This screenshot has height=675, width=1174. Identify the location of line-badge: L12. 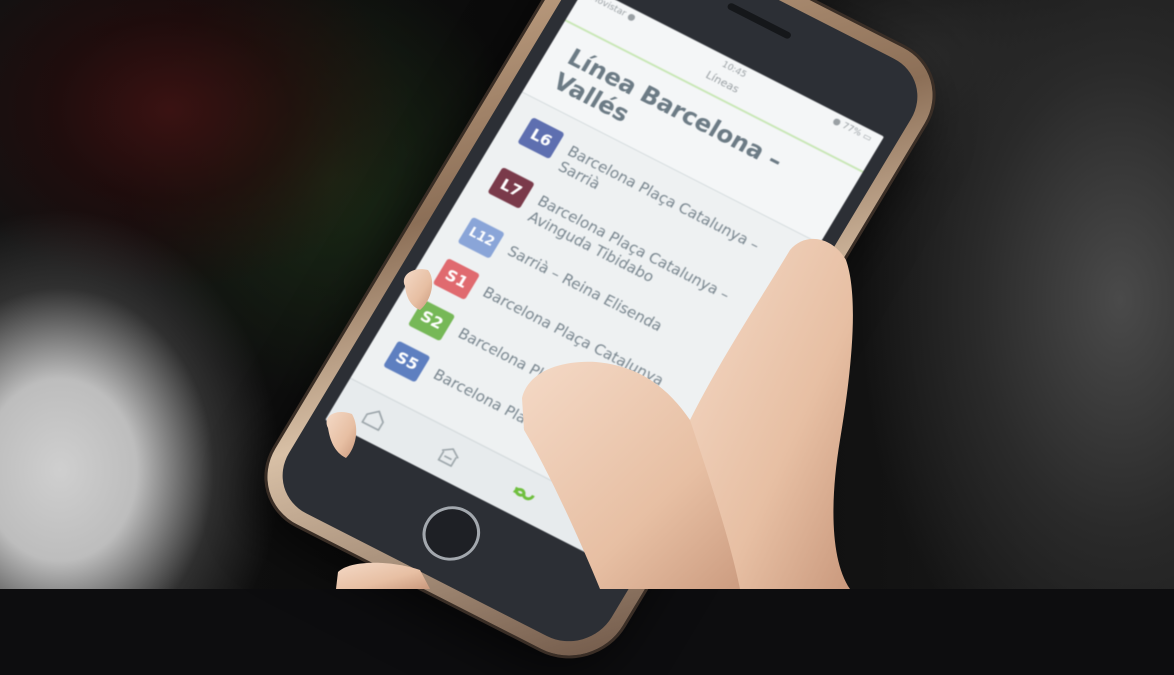
(481, 237).